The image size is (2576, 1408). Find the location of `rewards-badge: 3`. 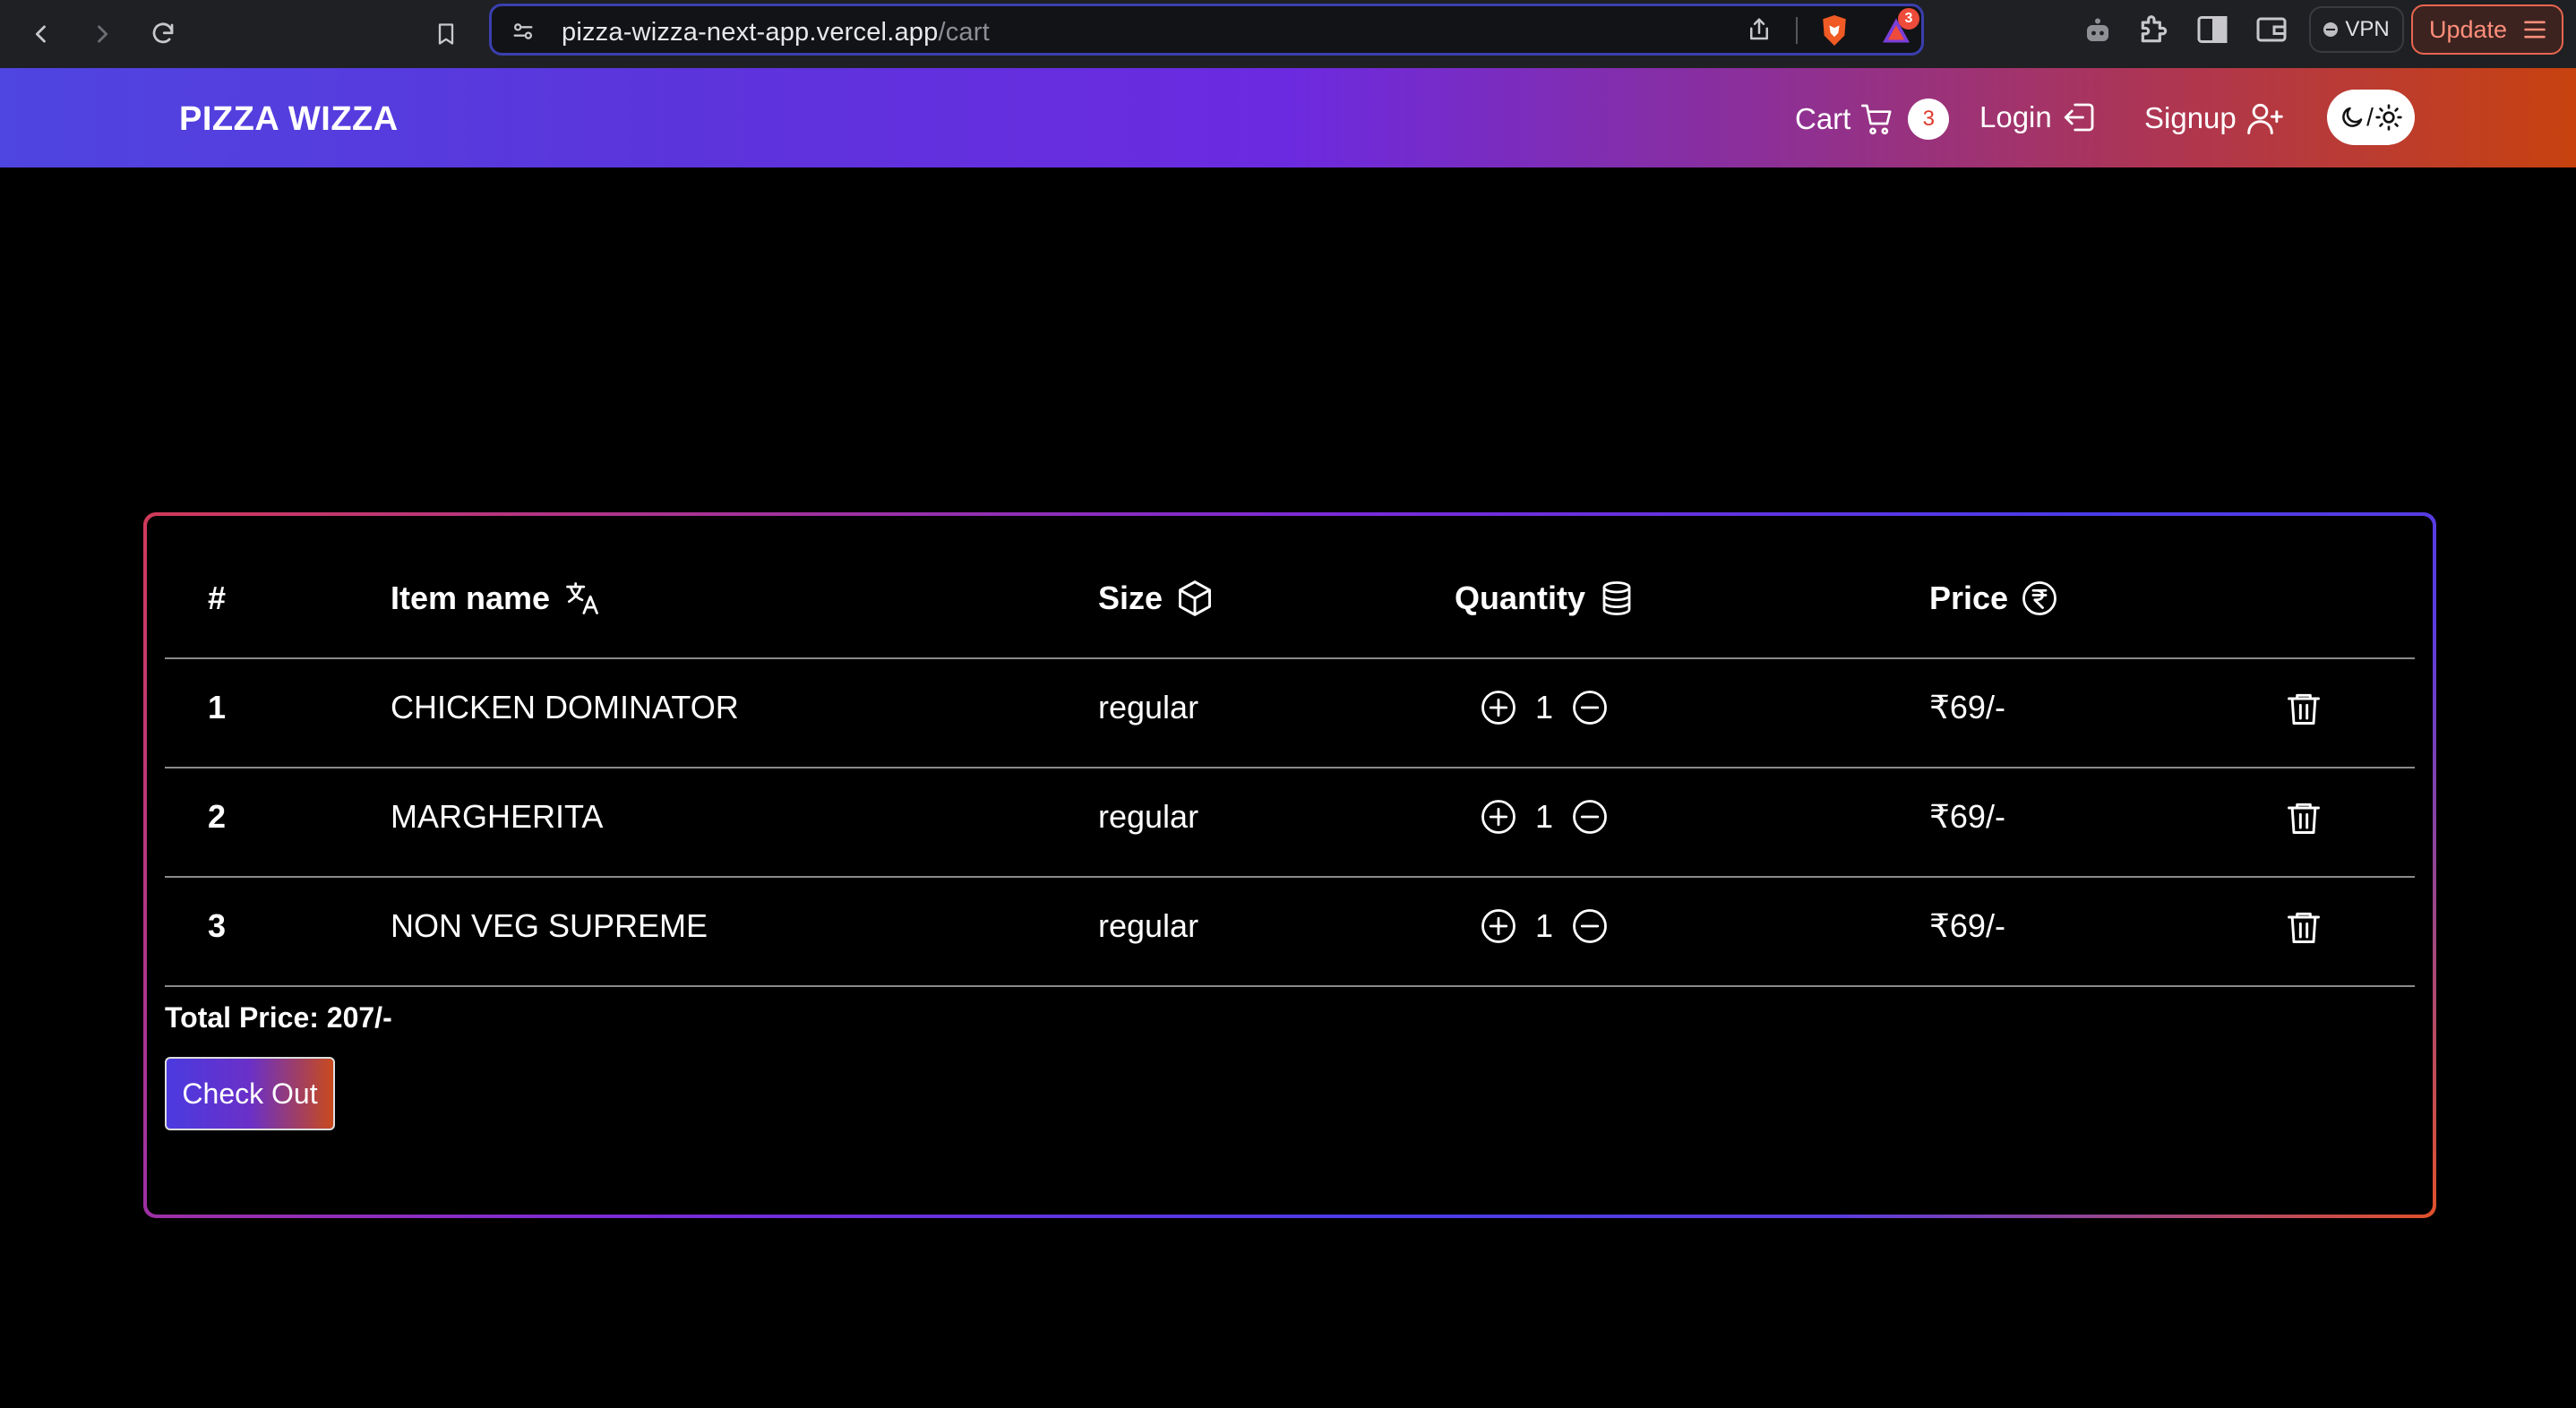

rewards-badge: 3 is located at coordinates (1908, 19).